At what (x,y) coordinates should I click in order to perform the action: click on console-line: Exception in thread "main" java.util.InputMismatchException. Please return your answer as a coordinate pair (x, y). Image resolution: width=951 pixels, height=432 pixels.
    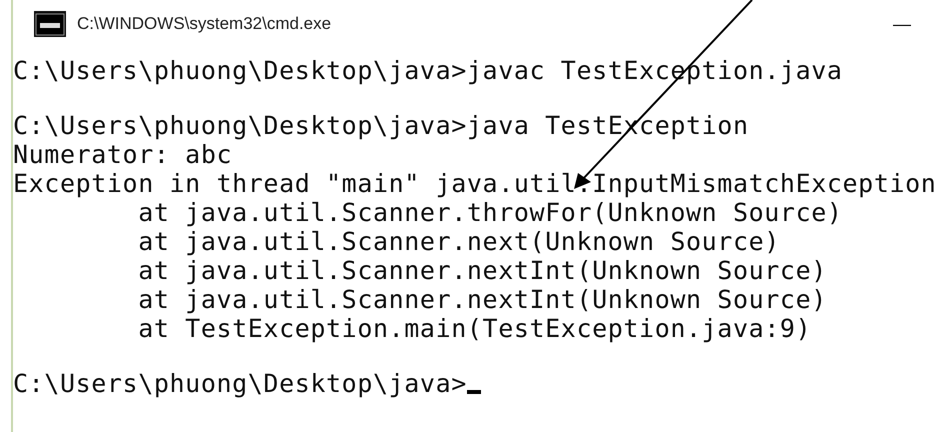
    Looking at the image, I should click on (474, 183).